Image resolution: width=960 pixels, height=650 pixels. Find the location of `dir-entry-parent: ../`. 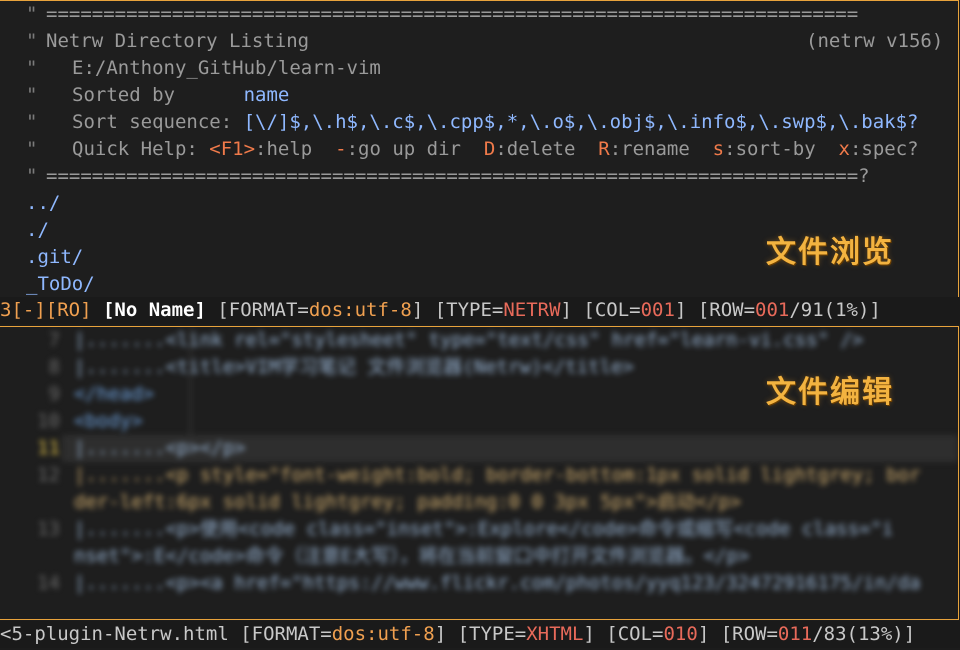

dir-entry-parent: ../ is located at coordinates (43, 203).